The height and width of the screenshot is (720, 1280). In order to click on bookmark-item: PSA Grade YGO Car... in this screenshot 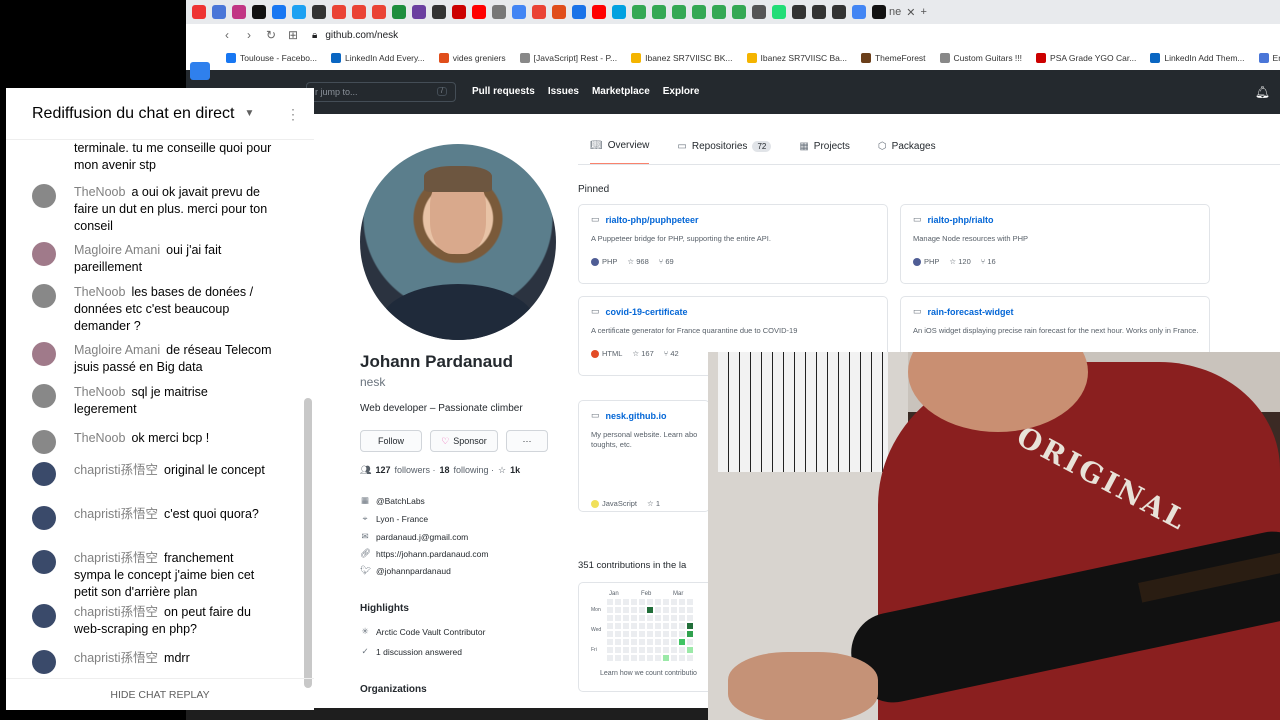, I will do `click(1086, 58)`.